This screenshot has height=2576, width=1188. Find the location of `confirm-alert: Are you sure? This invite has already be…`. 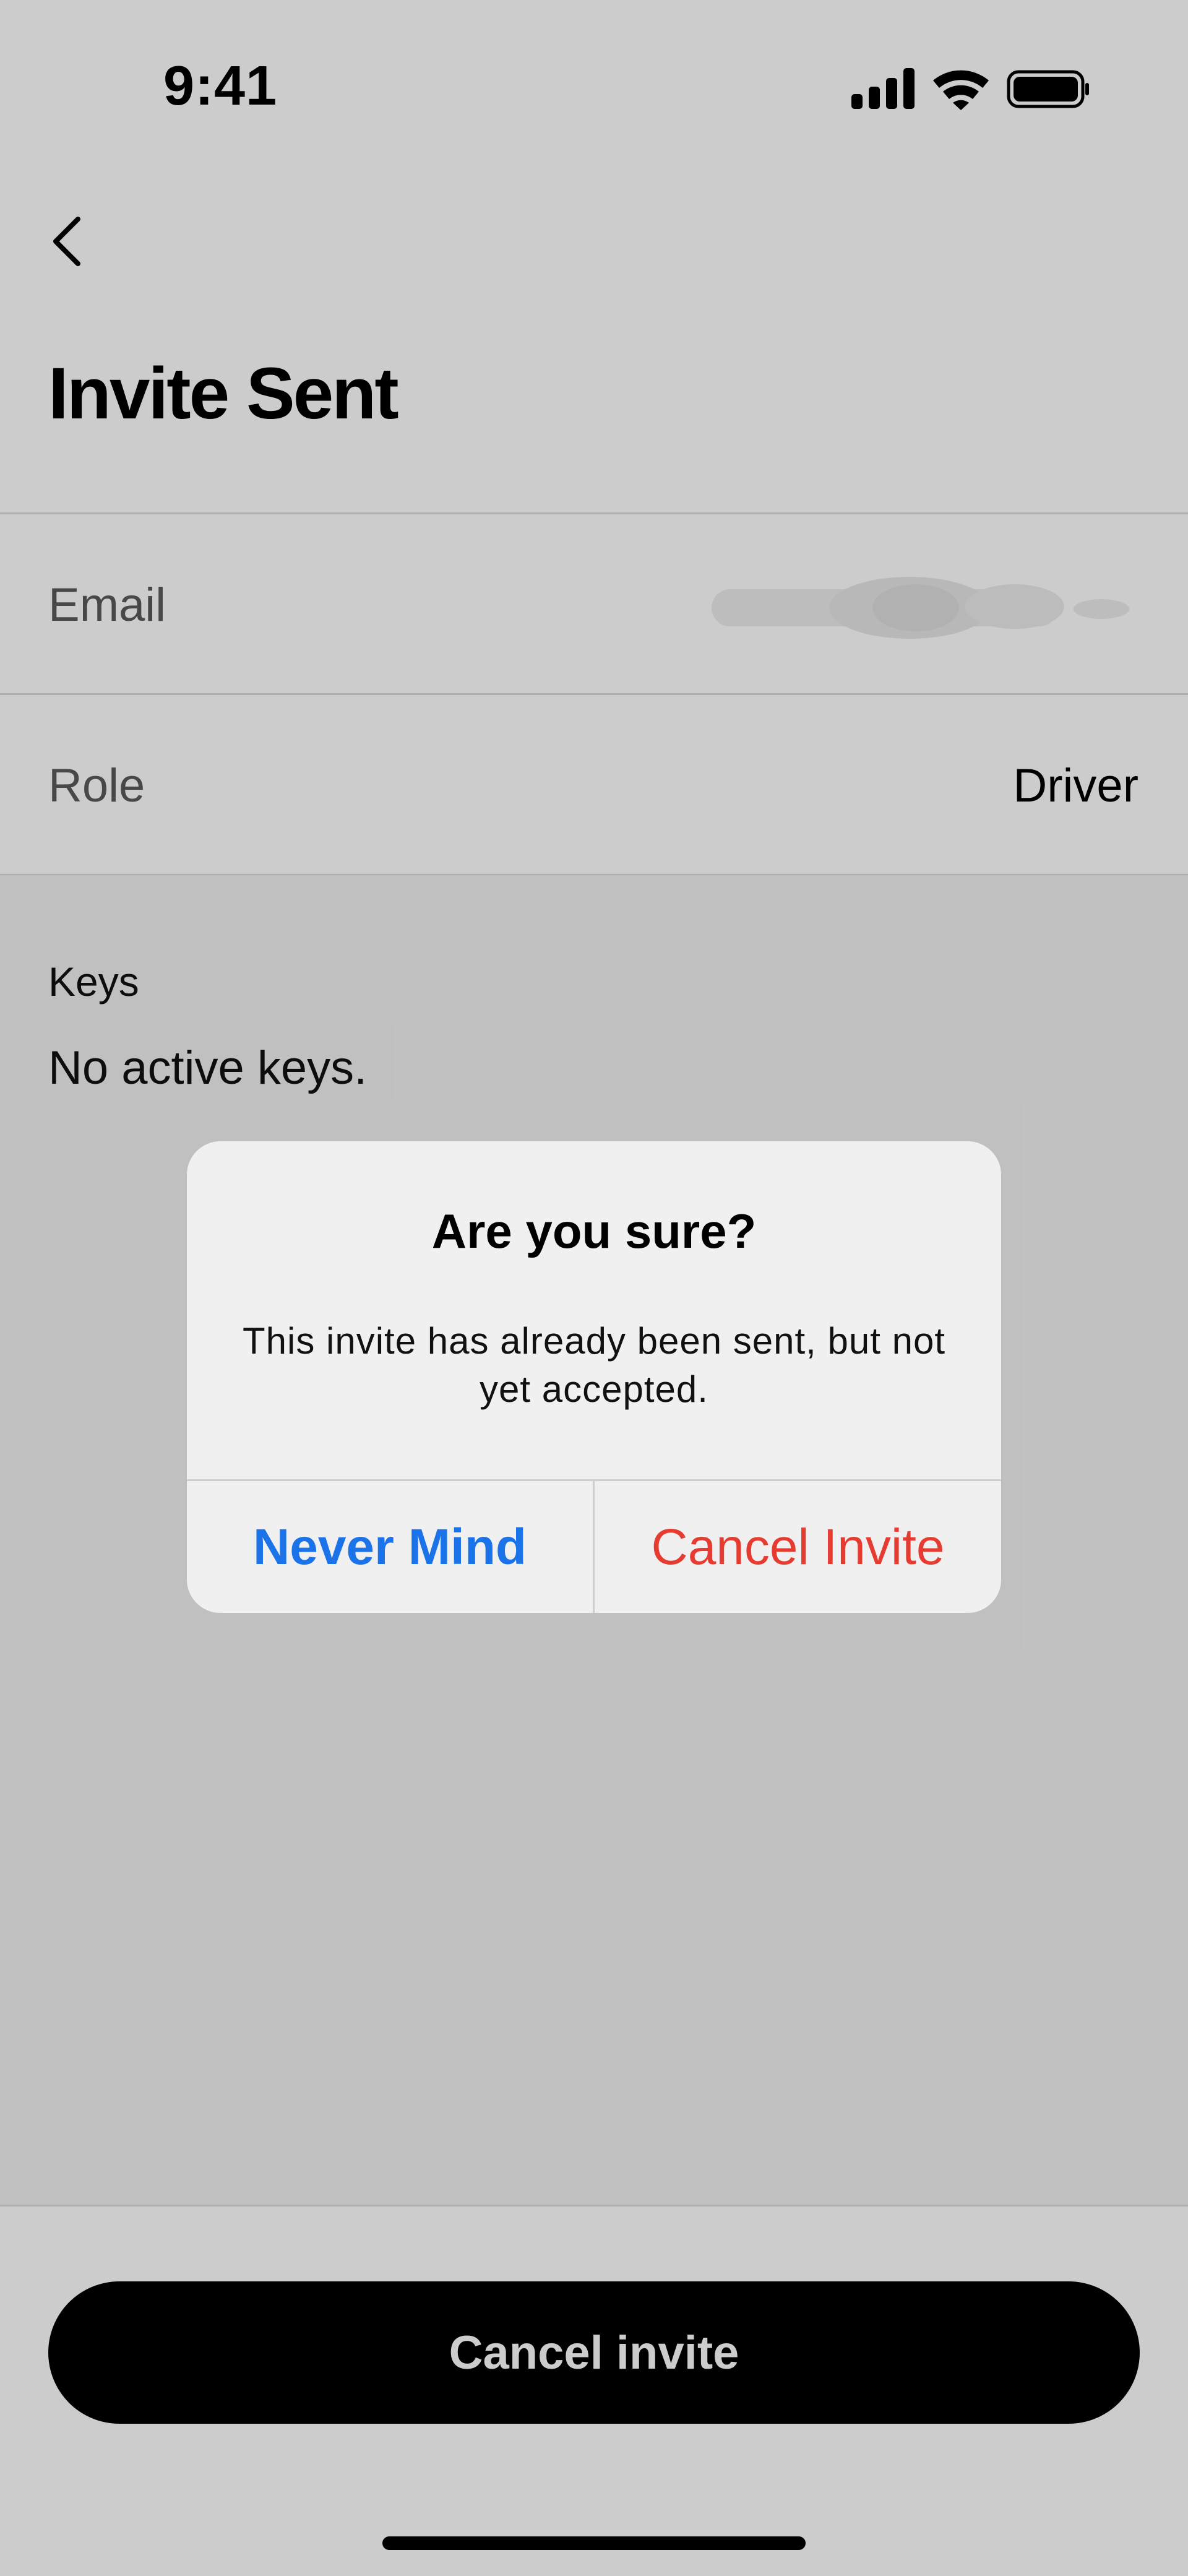

confirm-alert: Are you sure? This invite has already be… is located at coordinates (594, 1377).